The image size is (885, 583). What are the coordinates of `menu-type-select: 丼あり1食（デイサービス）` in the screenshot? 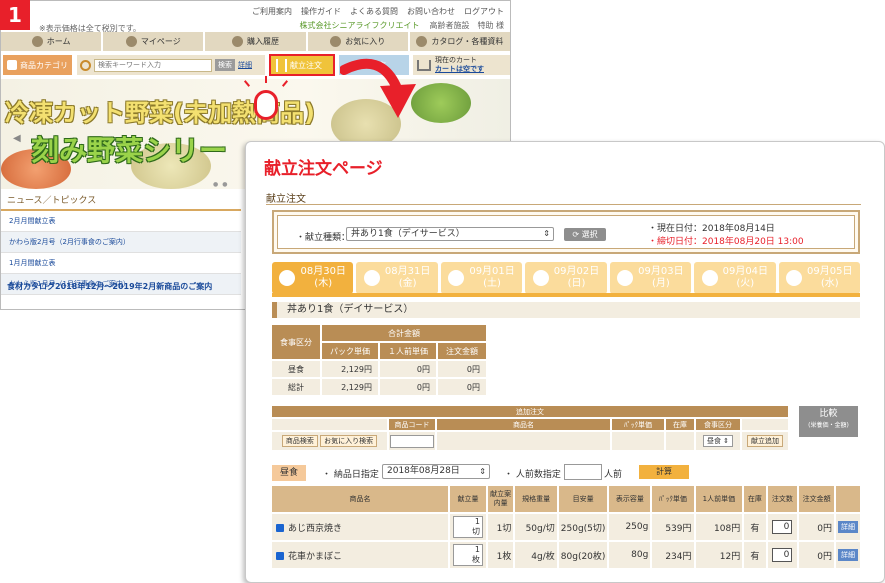 It's located at (450, 234).